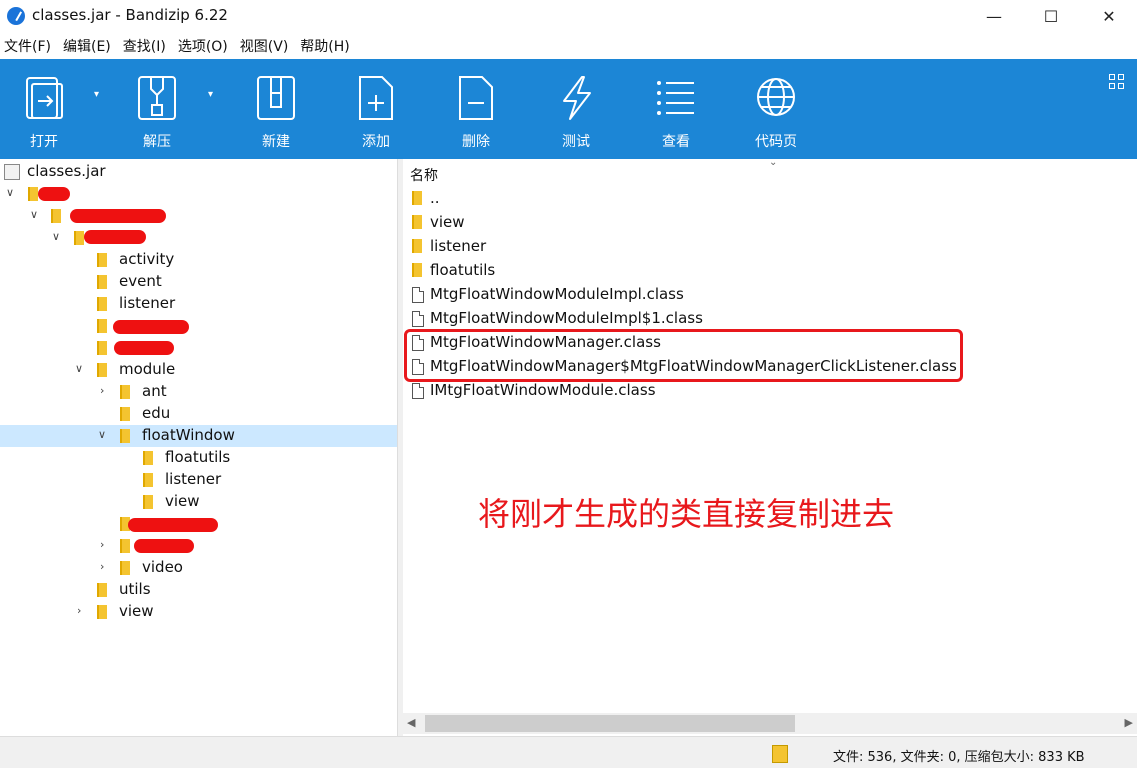 This screenshot has height=768, width=1137. What do you see at coordinates (44, 142) in the screenshot?
I see `open-label: 打开` at bounding box center [44, 142].